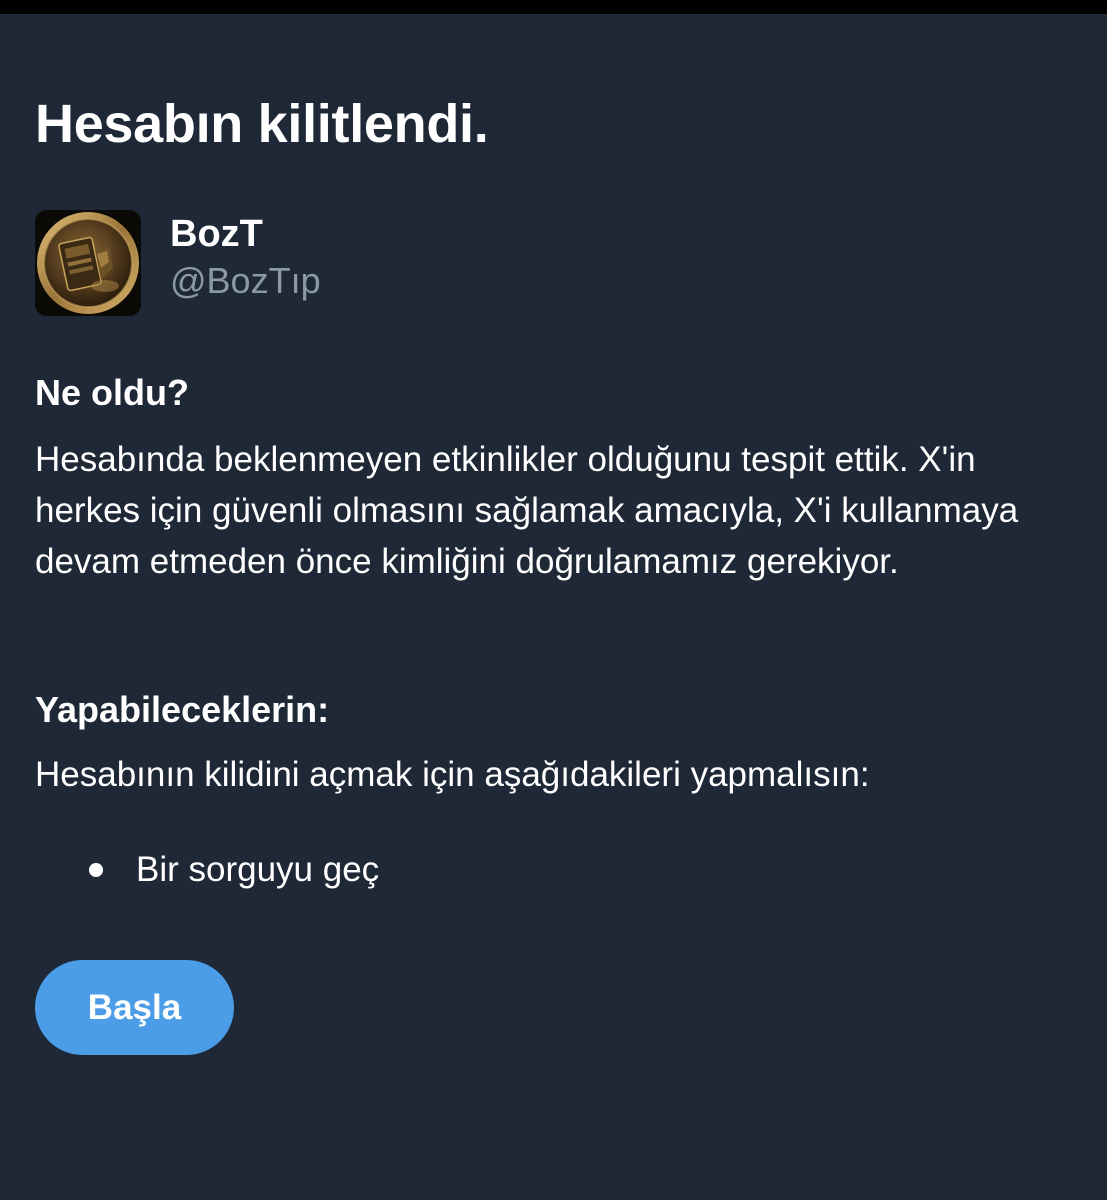  I want to click on step-label: Bir sorguyu geç, so click(258, 869).